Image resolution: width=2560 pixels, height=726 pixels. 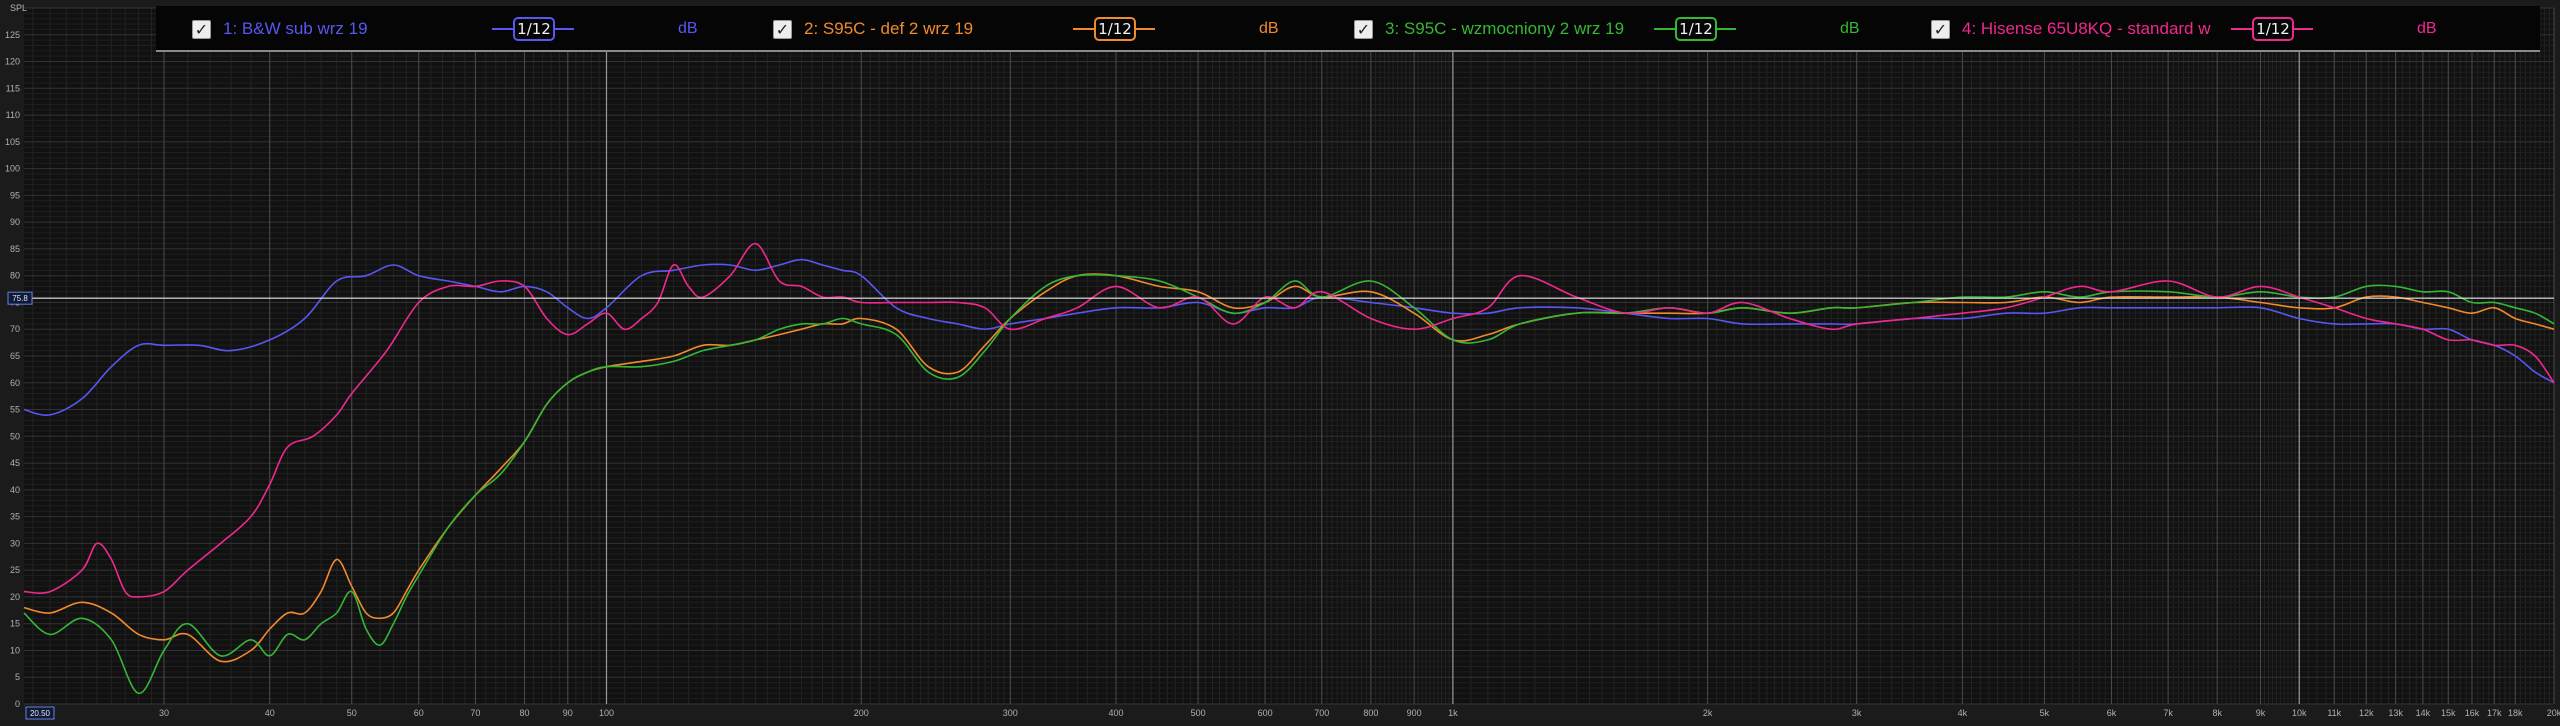 I want to click on legend-label-2: 2: S95C - def 2 wrz 19, so click(x=889, y=28).